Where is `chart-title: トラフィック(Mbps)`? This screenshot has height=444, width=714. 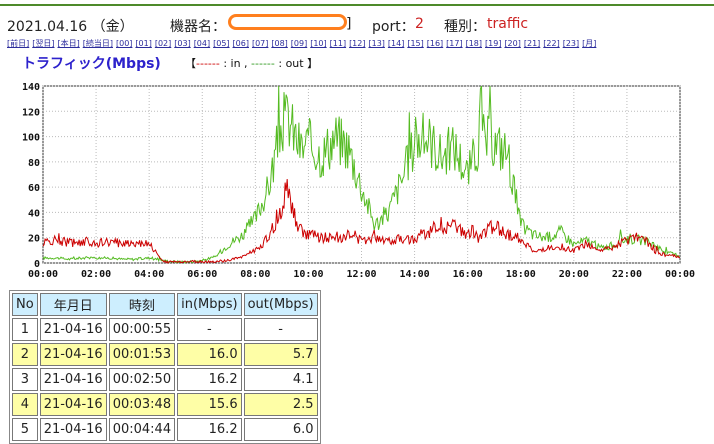 chart-title: トラフィック(Mbps) is located at coordinates (91, 64).